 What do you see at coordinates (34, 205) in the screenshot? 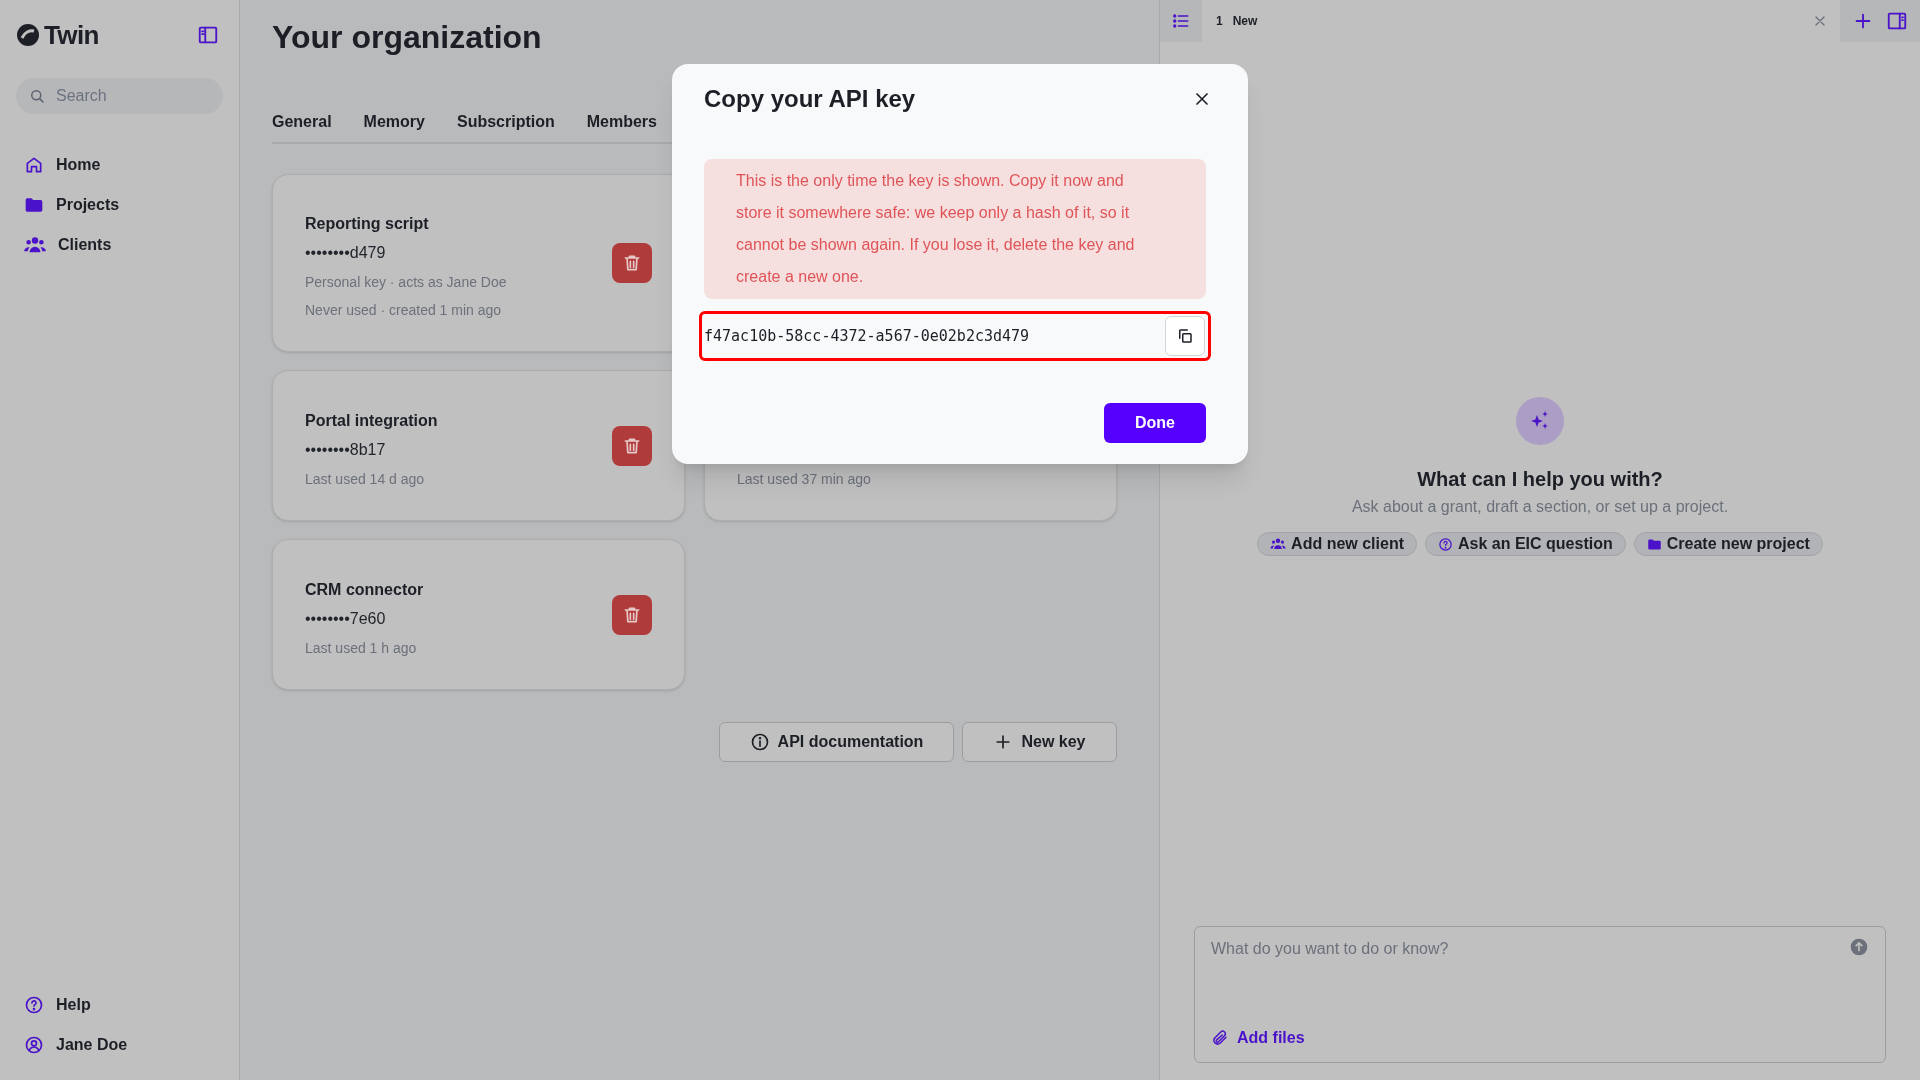
I see `folder-icon` at bounding box center [34, 205].